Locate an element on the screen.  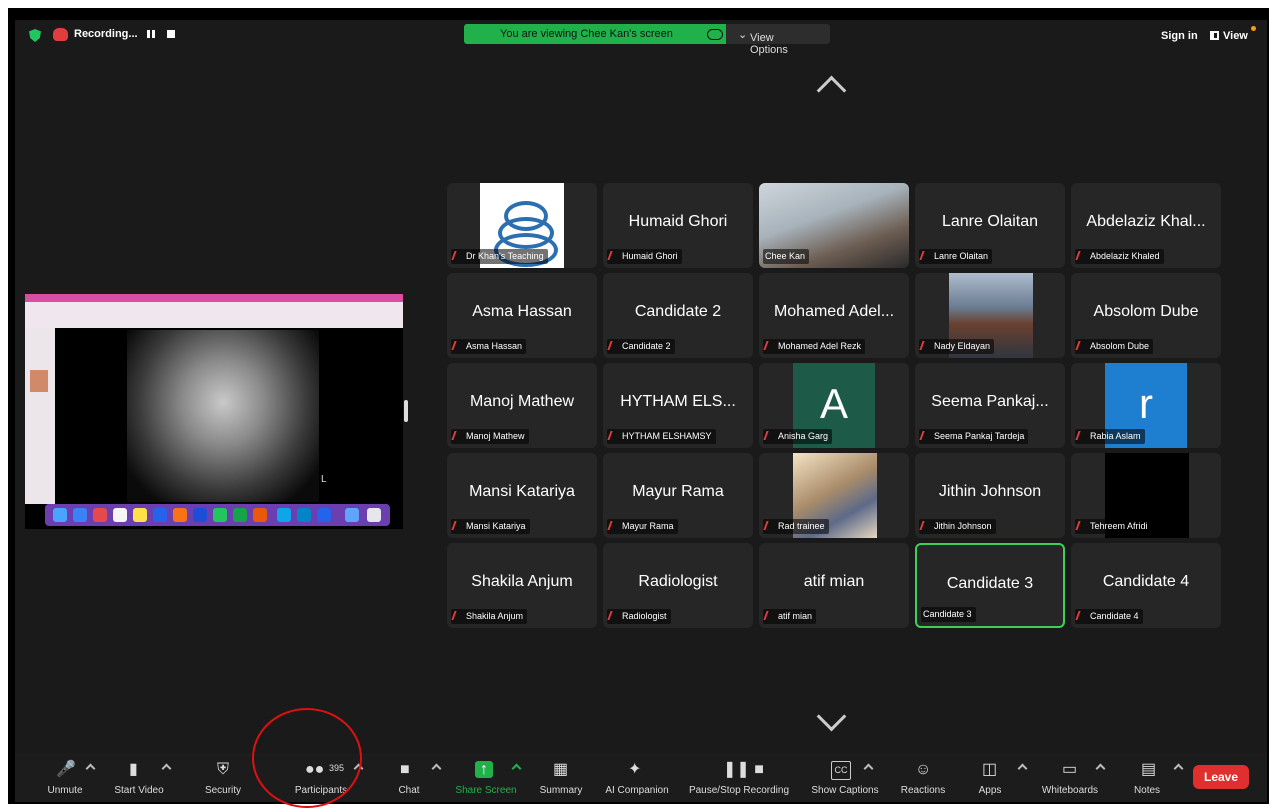
participant-tile: Seema Pankaj... Seema Pankaj Tardeja is located at coordinates (990, 405).